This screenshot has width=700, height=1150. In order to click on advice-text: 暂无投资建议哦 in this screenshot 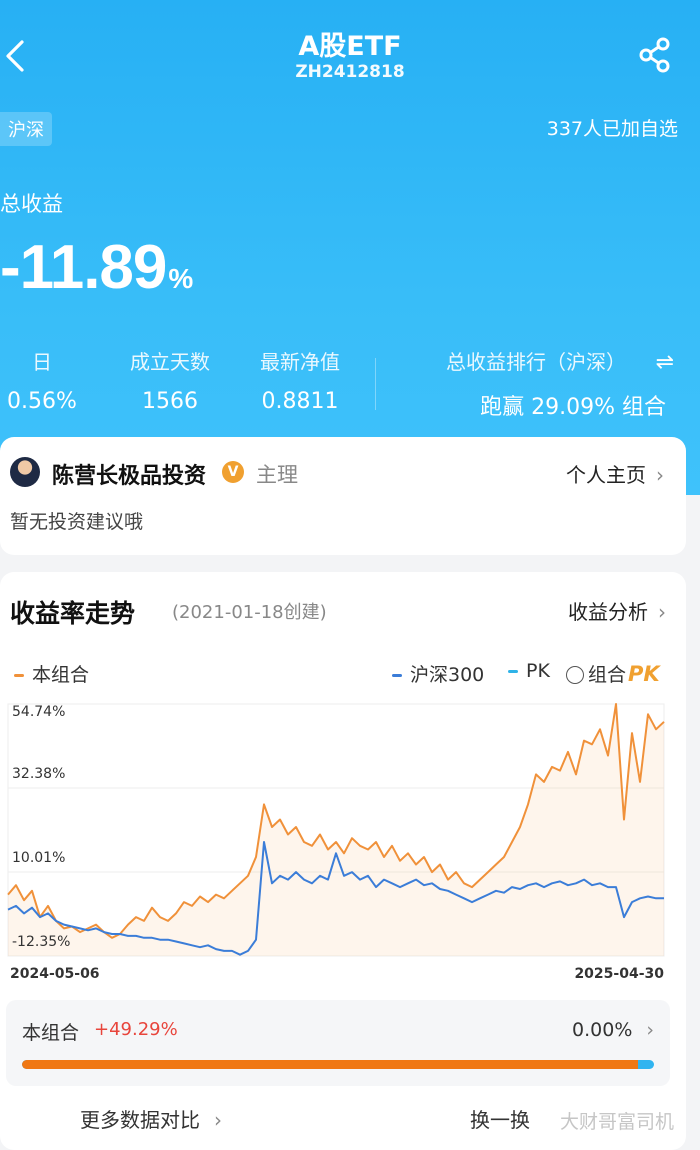, I will do `click(77, 522)`.